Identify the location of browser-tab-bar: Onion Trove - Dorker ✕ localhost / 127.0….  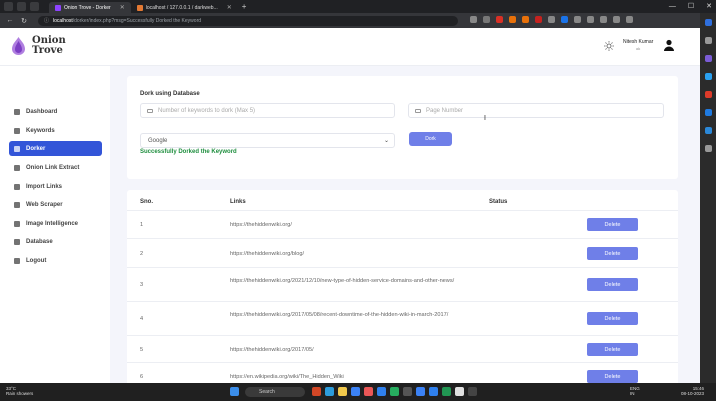
(358, 6).